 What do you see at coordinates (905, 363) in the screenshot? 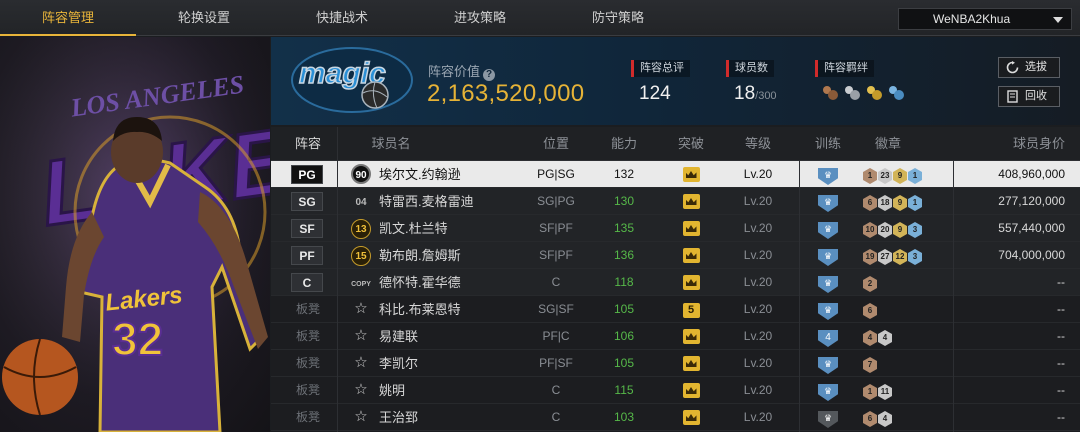
I see `badge-list: 7` at bounding box center [905, 363].